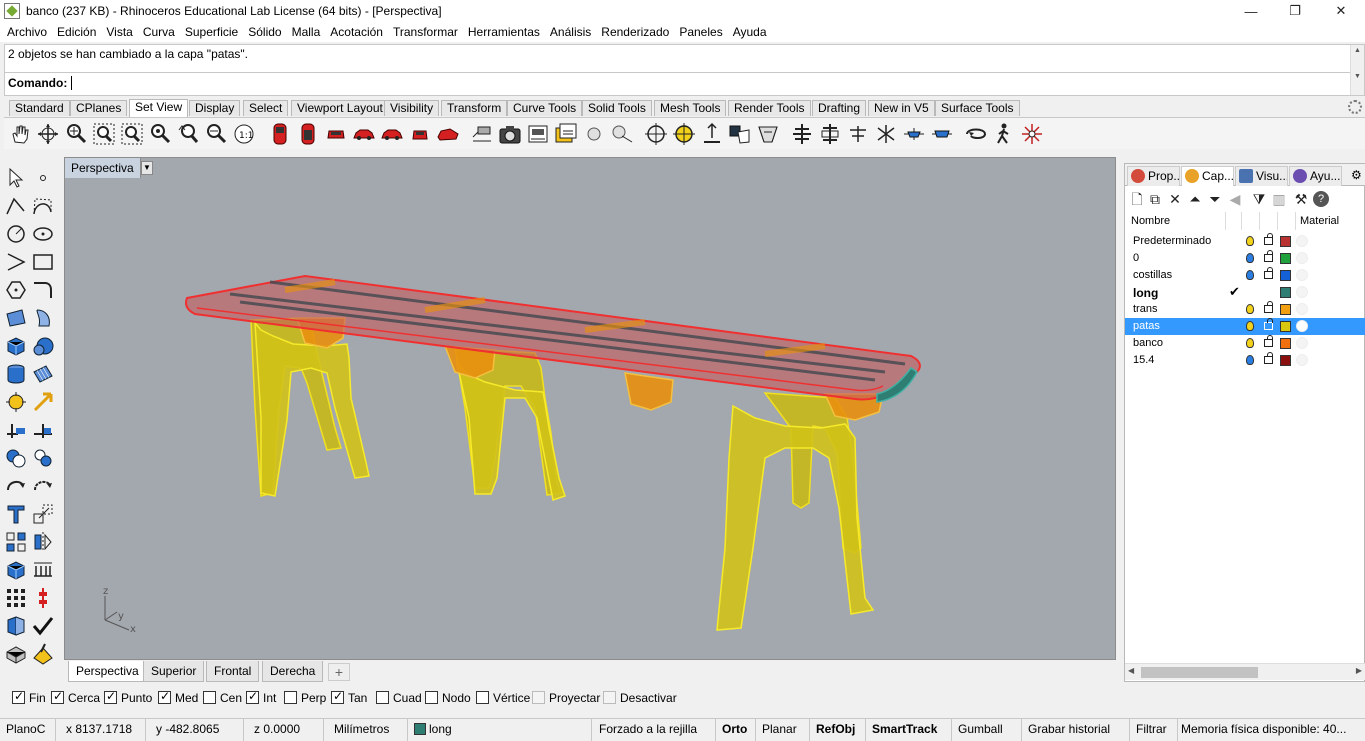 This screenshot has height=741, width=1365. I want to click on vtab-perspectiva: Perspectiva, so click(107, 671).